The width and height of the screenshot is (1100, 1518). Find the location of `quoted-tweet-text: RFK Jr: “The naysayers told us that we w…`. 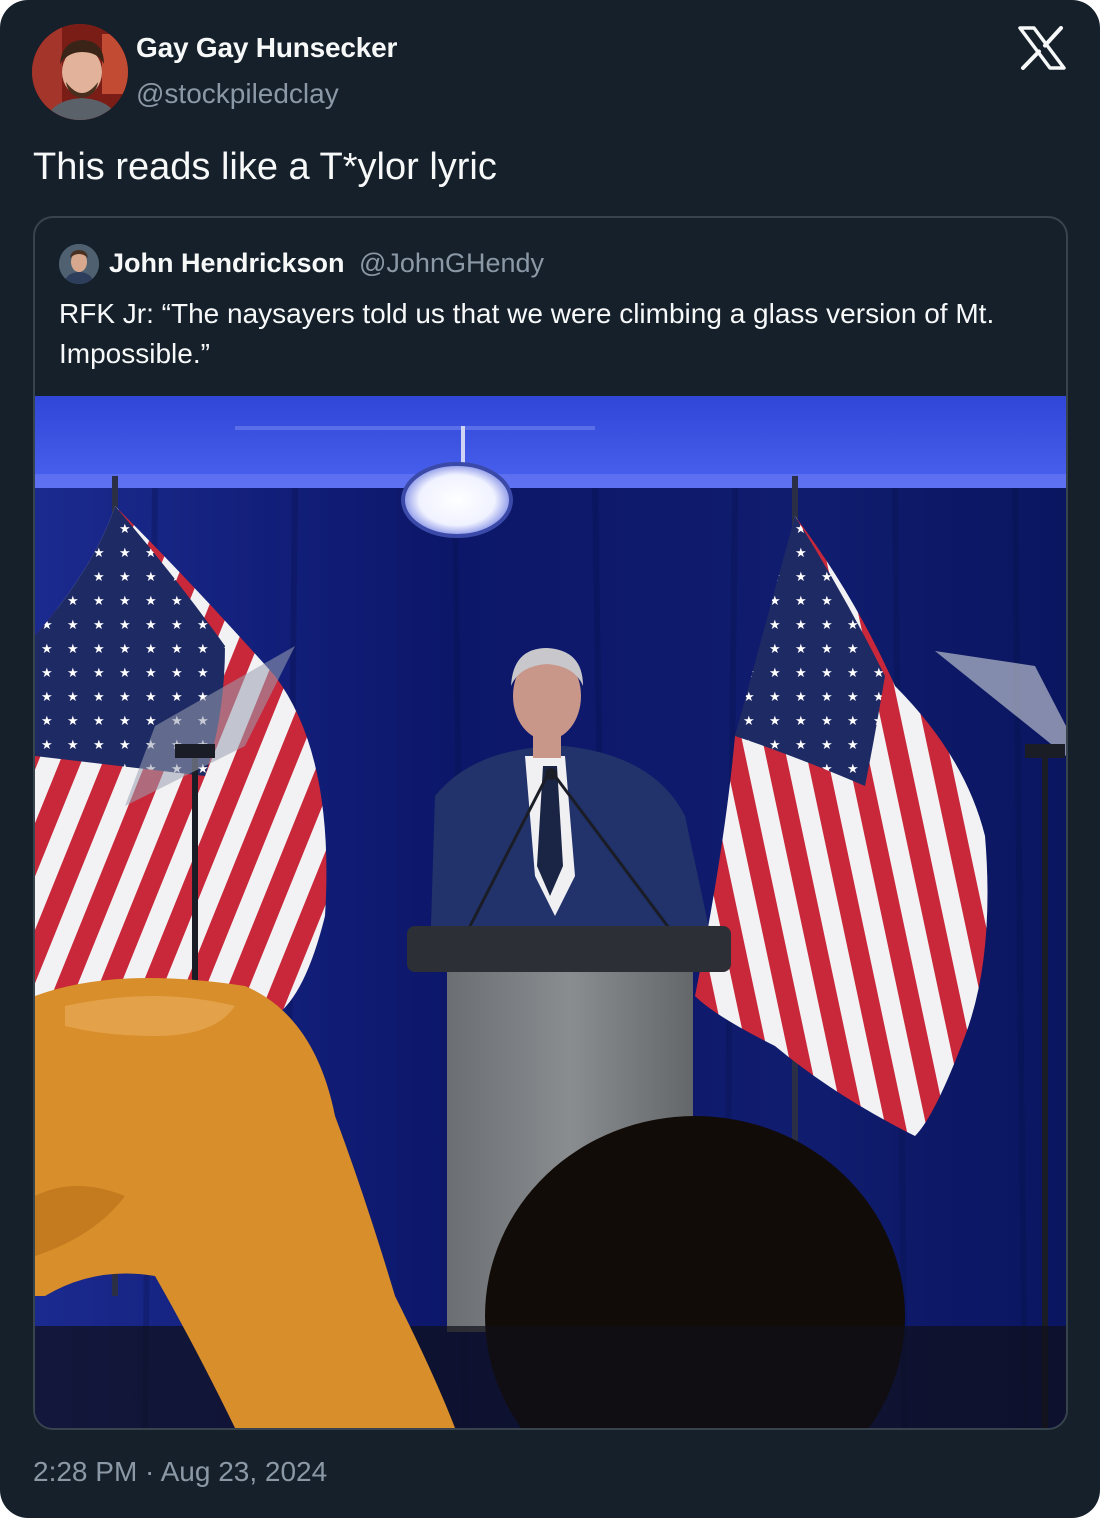

quoted-tweet-text: RFK Jr: “The naysayers told us that we w… is located at coordinates (527, 333).